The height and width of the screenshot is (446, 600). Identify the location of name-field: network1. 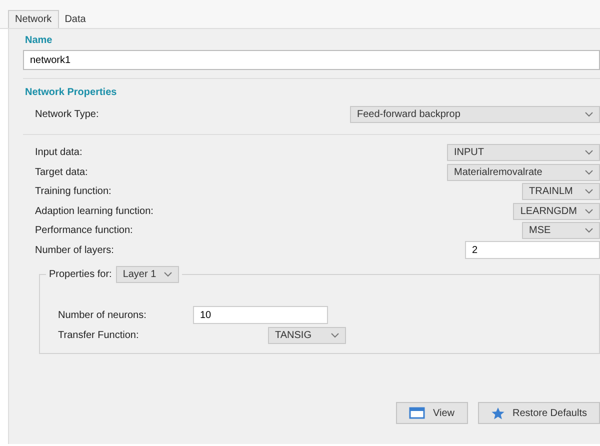
(311, 60).